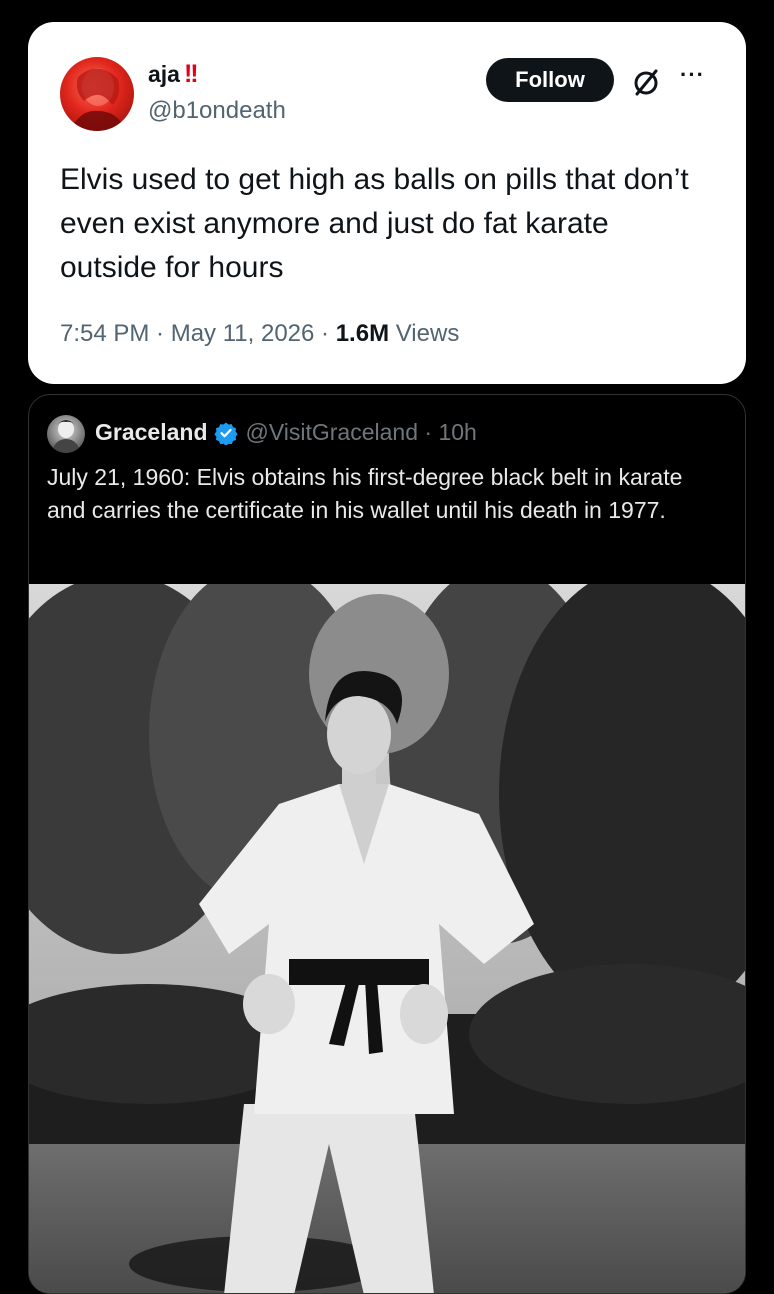 The width and height of the screenshot is (774, 1294). What do you see at coordinates (225, 433) in the screenshot?
I see `verified-badge-icon` at bounding box center [225, 433].